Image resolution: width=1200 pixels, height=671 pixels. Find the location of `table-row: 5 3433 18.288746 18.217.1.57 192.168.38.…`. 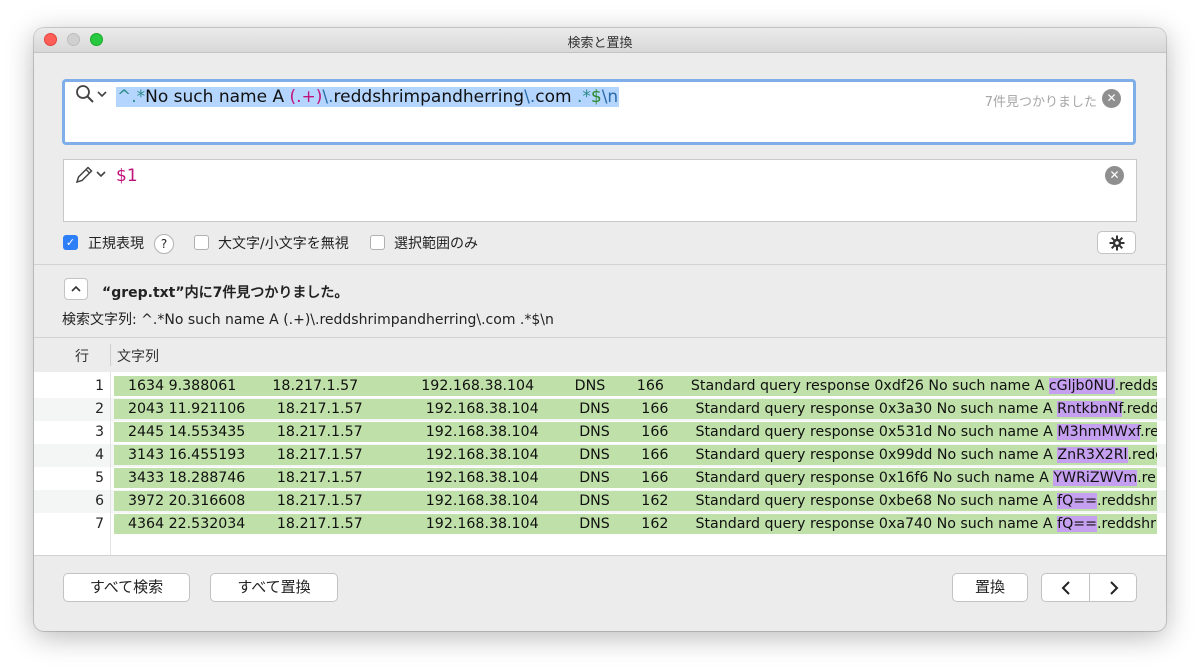

table-row: 5 3433 18.288746 18.217.1.57 192.168.38.… is located at coordinates (600, 478).